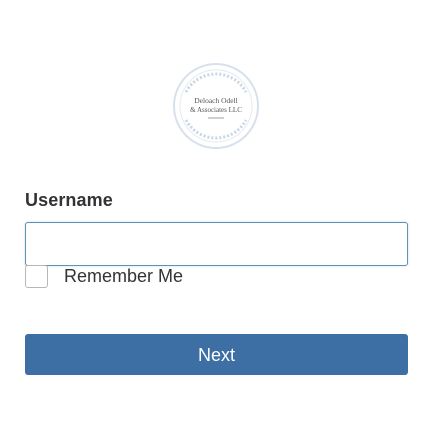 This screenshot has width=433, height=446. What do you see at coordinates (216, 244) in the screenshot?
I see `username-input` at bounding box center [216, 244].